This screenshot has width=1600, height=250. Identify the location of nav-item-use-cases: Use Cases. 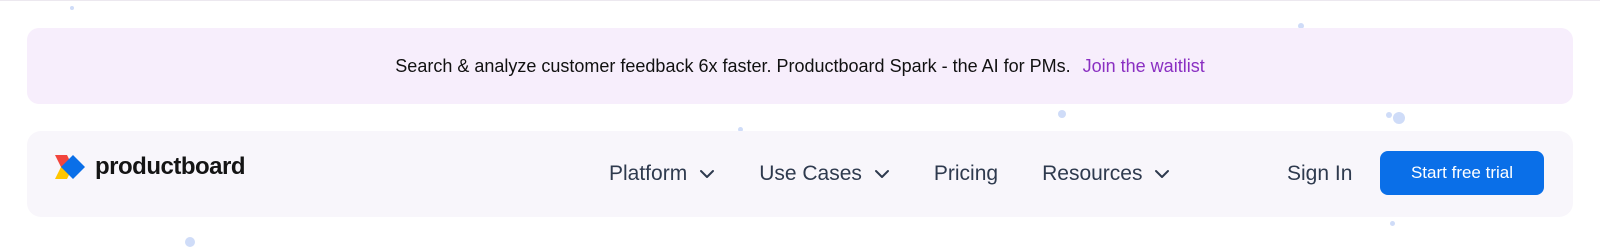
(824, 174).